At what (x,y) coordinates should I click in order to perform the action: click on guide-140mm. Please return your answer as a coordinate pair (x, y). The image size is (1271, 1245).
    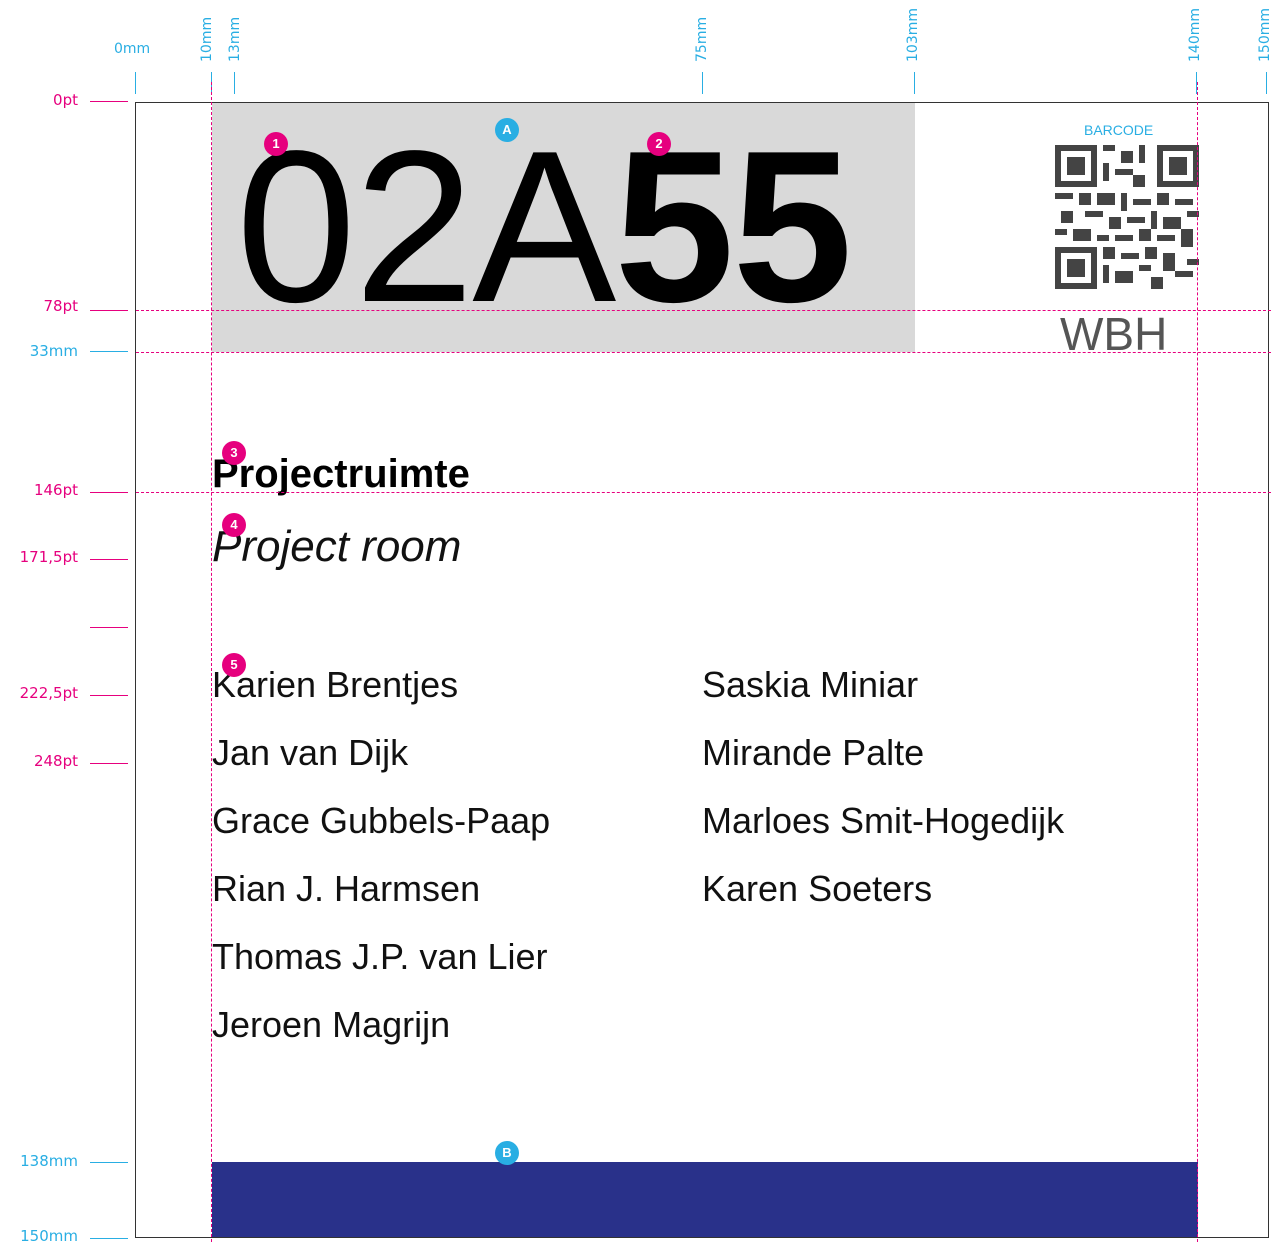
    Looking at the image, I should click on (1197, 662).